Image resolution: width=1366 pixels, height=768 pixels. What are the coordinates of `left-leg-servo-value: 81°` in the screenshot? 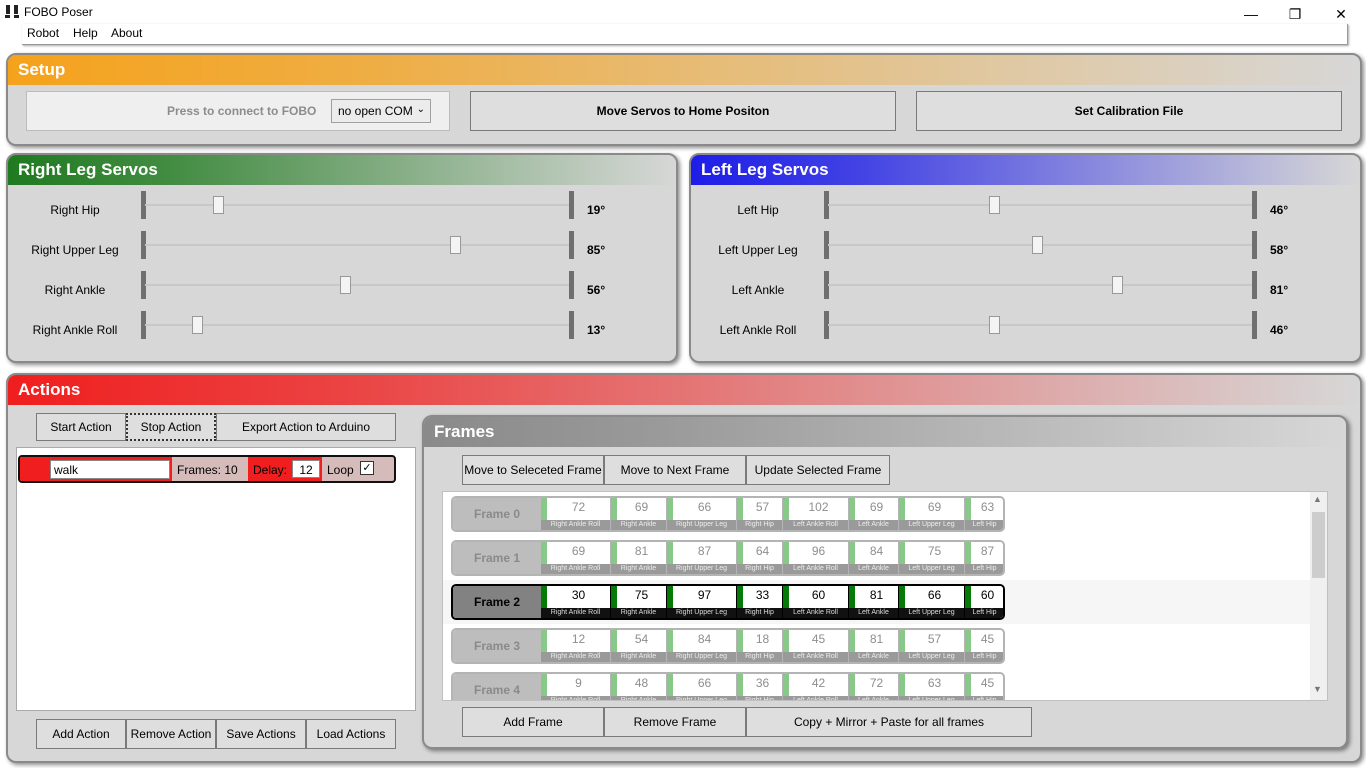 It's located at (1279, 290).